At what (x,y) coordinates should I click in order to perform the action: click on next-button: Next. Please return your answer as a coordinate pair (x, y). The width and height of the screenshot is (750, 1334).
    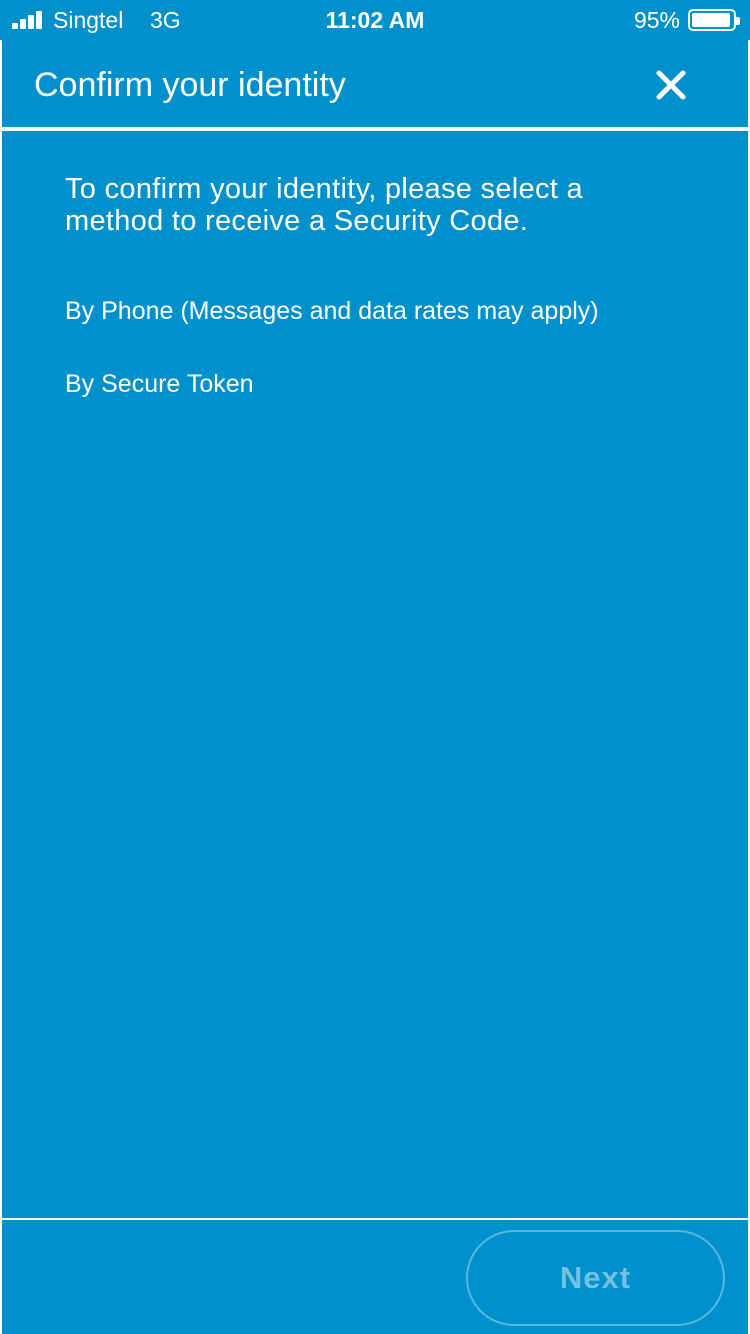
    Looking at the image, I should click on (595, 1278).